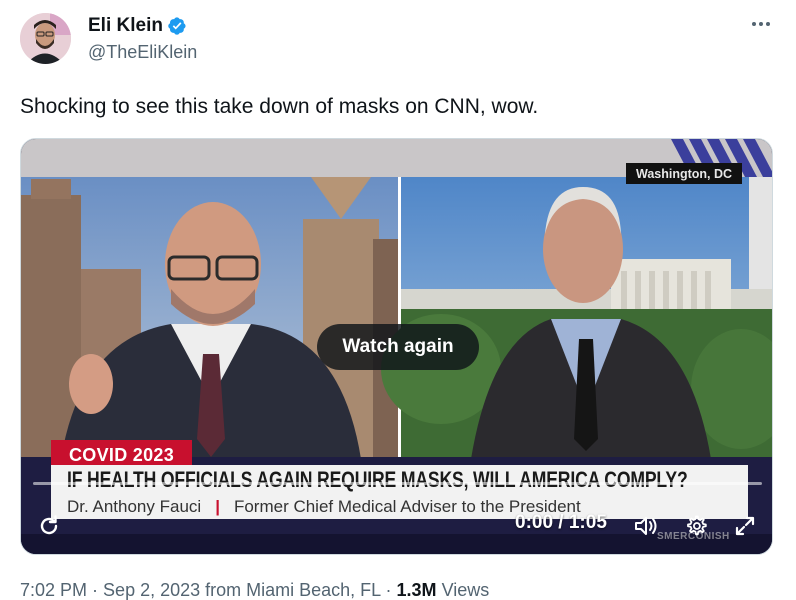 This screenshot has width=796, height=600. Describe the element at coordinates (134, 506) in the screenshot. I see `guest-name: Dr. Anthony Fauci` at that location.